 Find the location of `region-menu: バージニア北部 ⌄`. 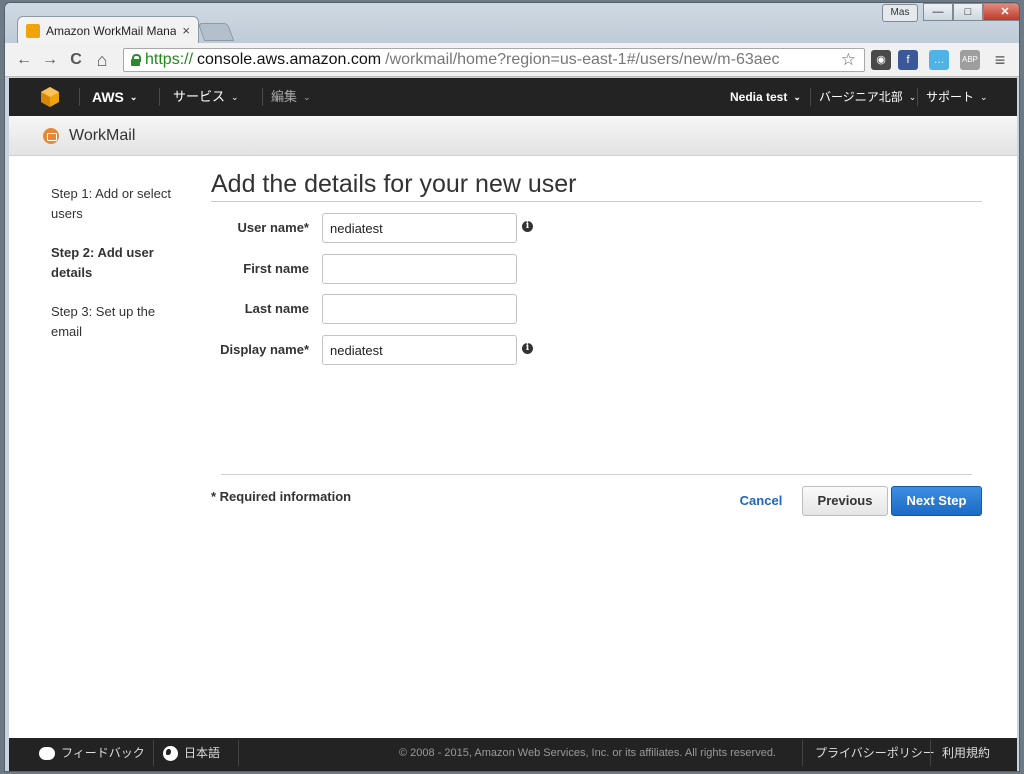

region-menu: バージニア北部 ⌄ is located at coordinates (867, 97).